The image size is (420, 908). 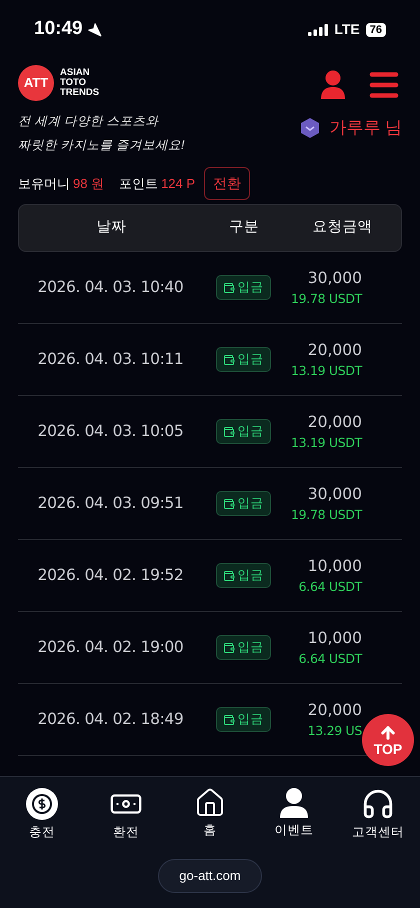 What do you see at coordinates (110, 575) in the screenshot?
I see `date-cell-text: 2026. 04. 02. 19:52` at bounding box center [110, 575].